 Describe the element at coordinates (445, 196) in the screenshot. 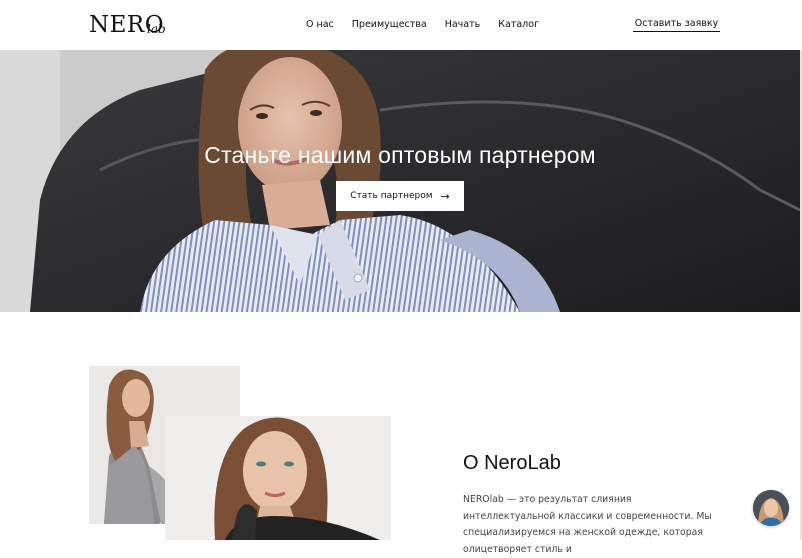

I see `arrow-right-icon: →` at that location.